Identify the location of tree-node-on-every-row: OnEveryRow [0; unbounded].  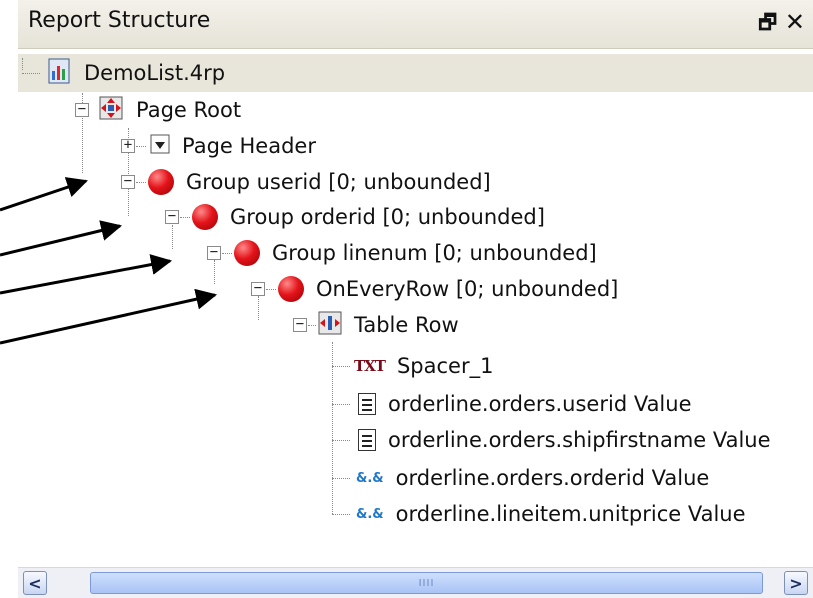
(448, 289).